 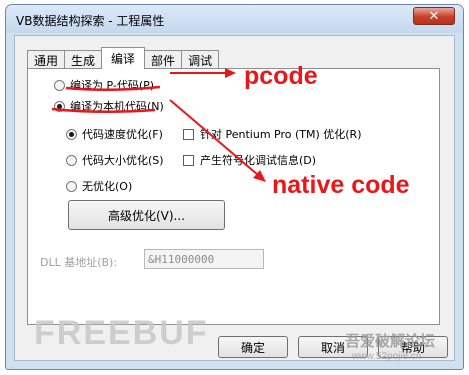 What do you see at coordinates (214, 137) in the screenshot?
I see `native-arrow` at bounding box center [214, 137].